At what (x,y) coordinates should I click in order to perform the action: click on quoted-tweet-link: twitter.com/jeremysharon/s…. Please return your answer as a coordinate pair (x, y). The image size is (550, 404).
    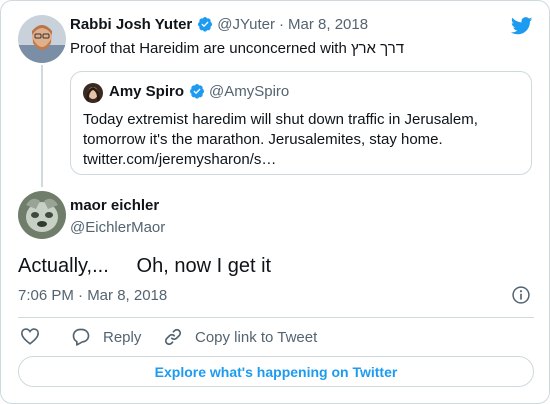
    Looking at the image, I should click on (280, 160).